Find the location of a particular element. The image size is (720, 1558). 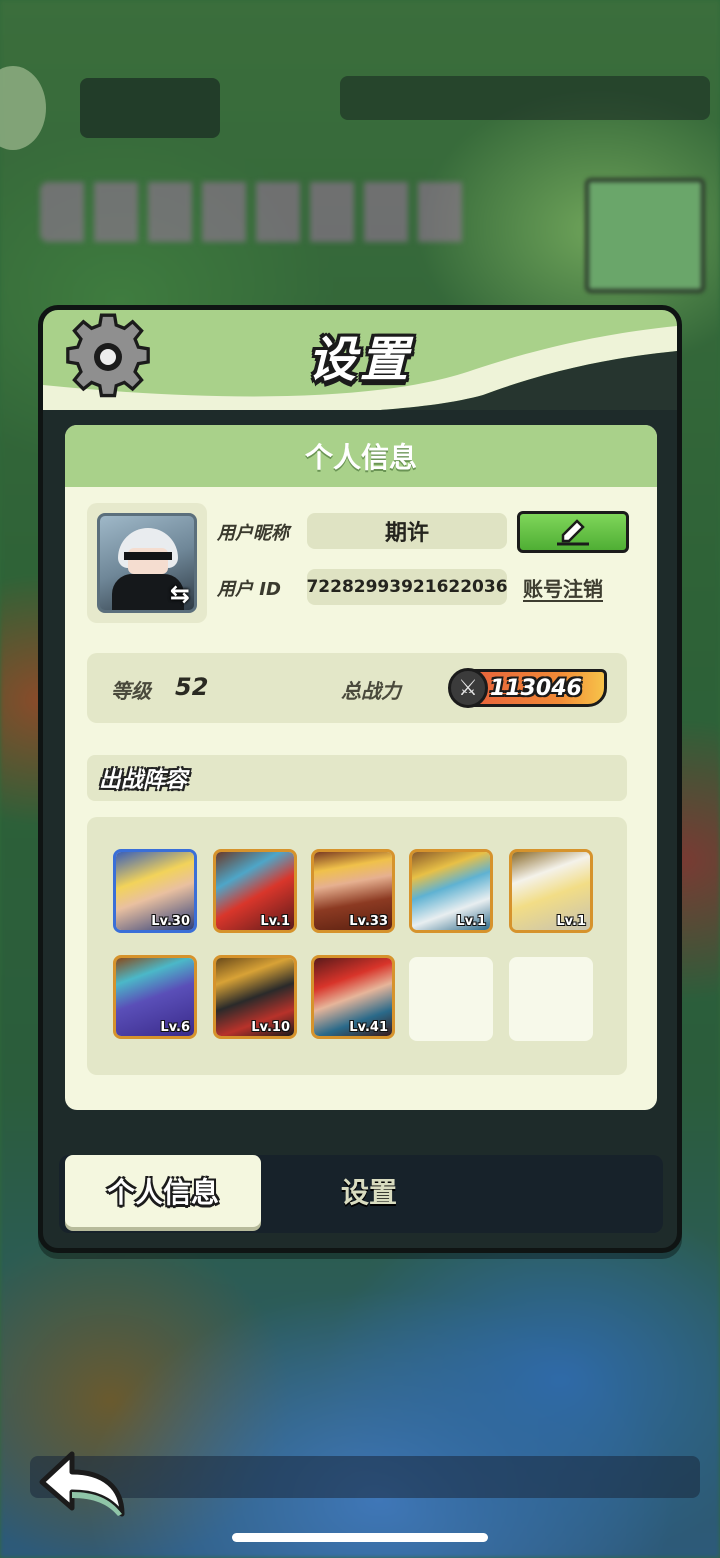

profile-row: ⇆ 用户昵称 期许 用户 ID 72282993921622036 账号注销 is located at coordinates (367, 565).